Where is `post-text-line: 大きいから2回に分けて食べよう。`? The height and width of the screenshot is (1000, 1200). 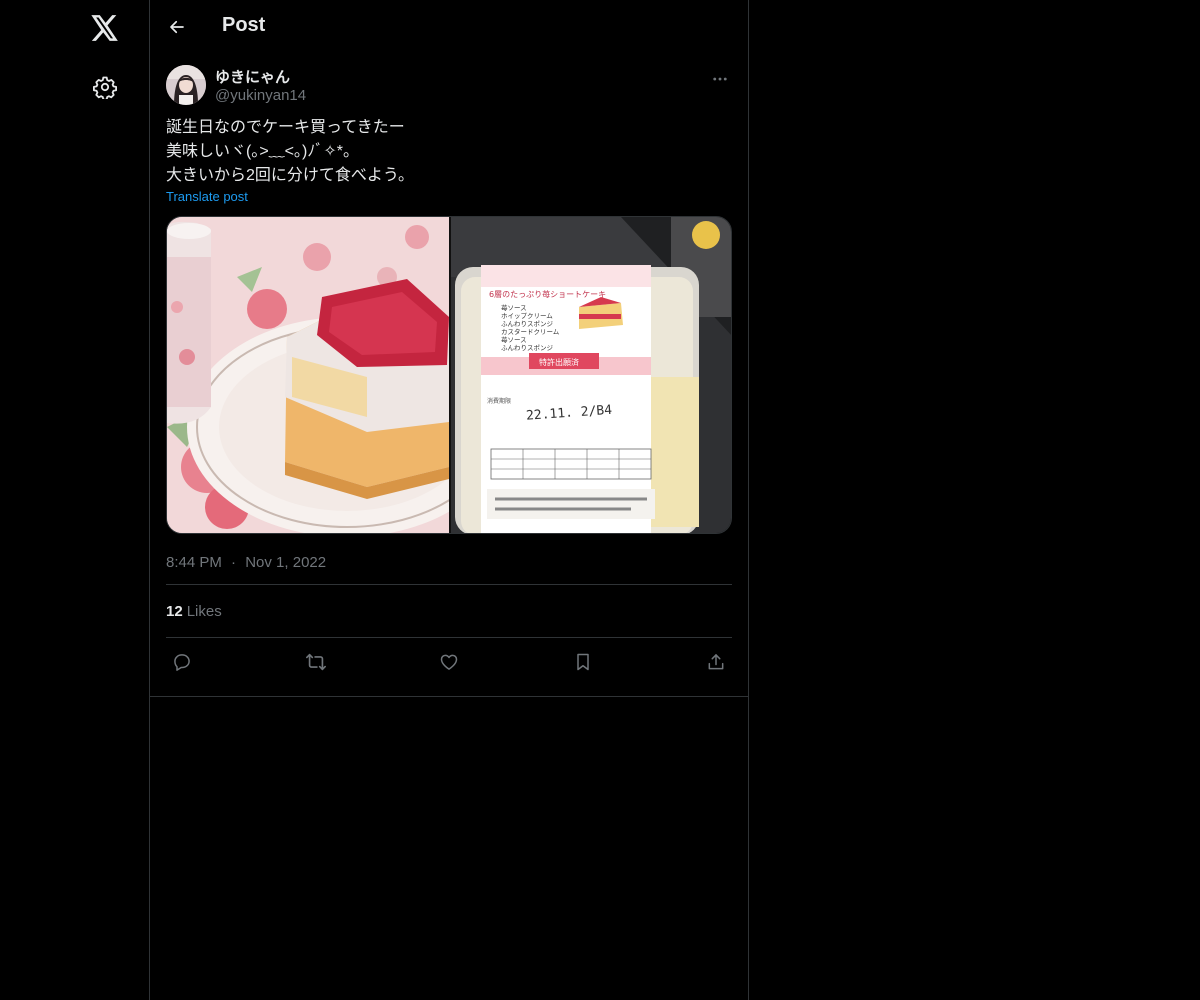
post-text-line: 大きいから2回に分けて食べよう。 is located at coordinates (290, 175).